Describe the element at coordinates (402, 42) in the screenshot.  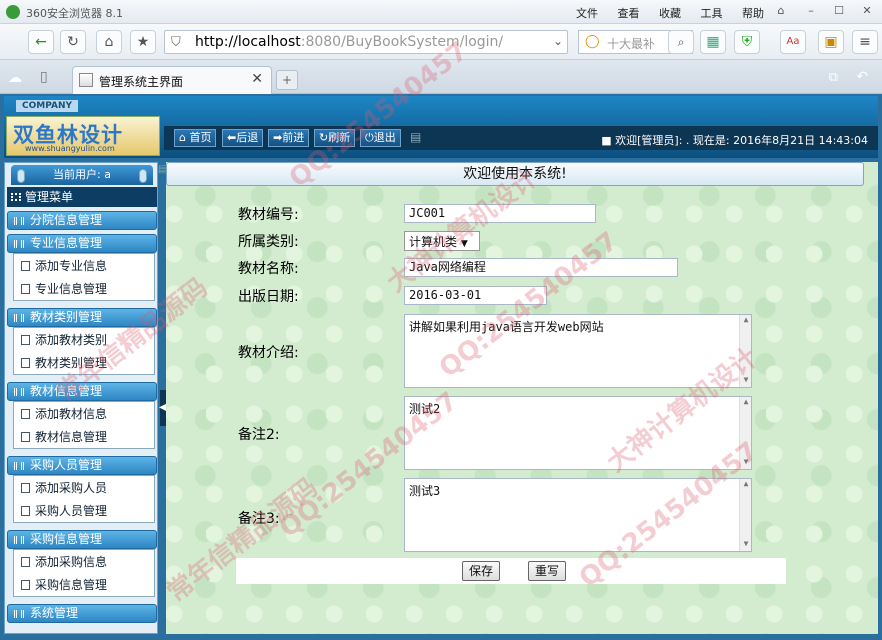
I see `url-path: :8080/BuyBookSystem/login/` at that location.